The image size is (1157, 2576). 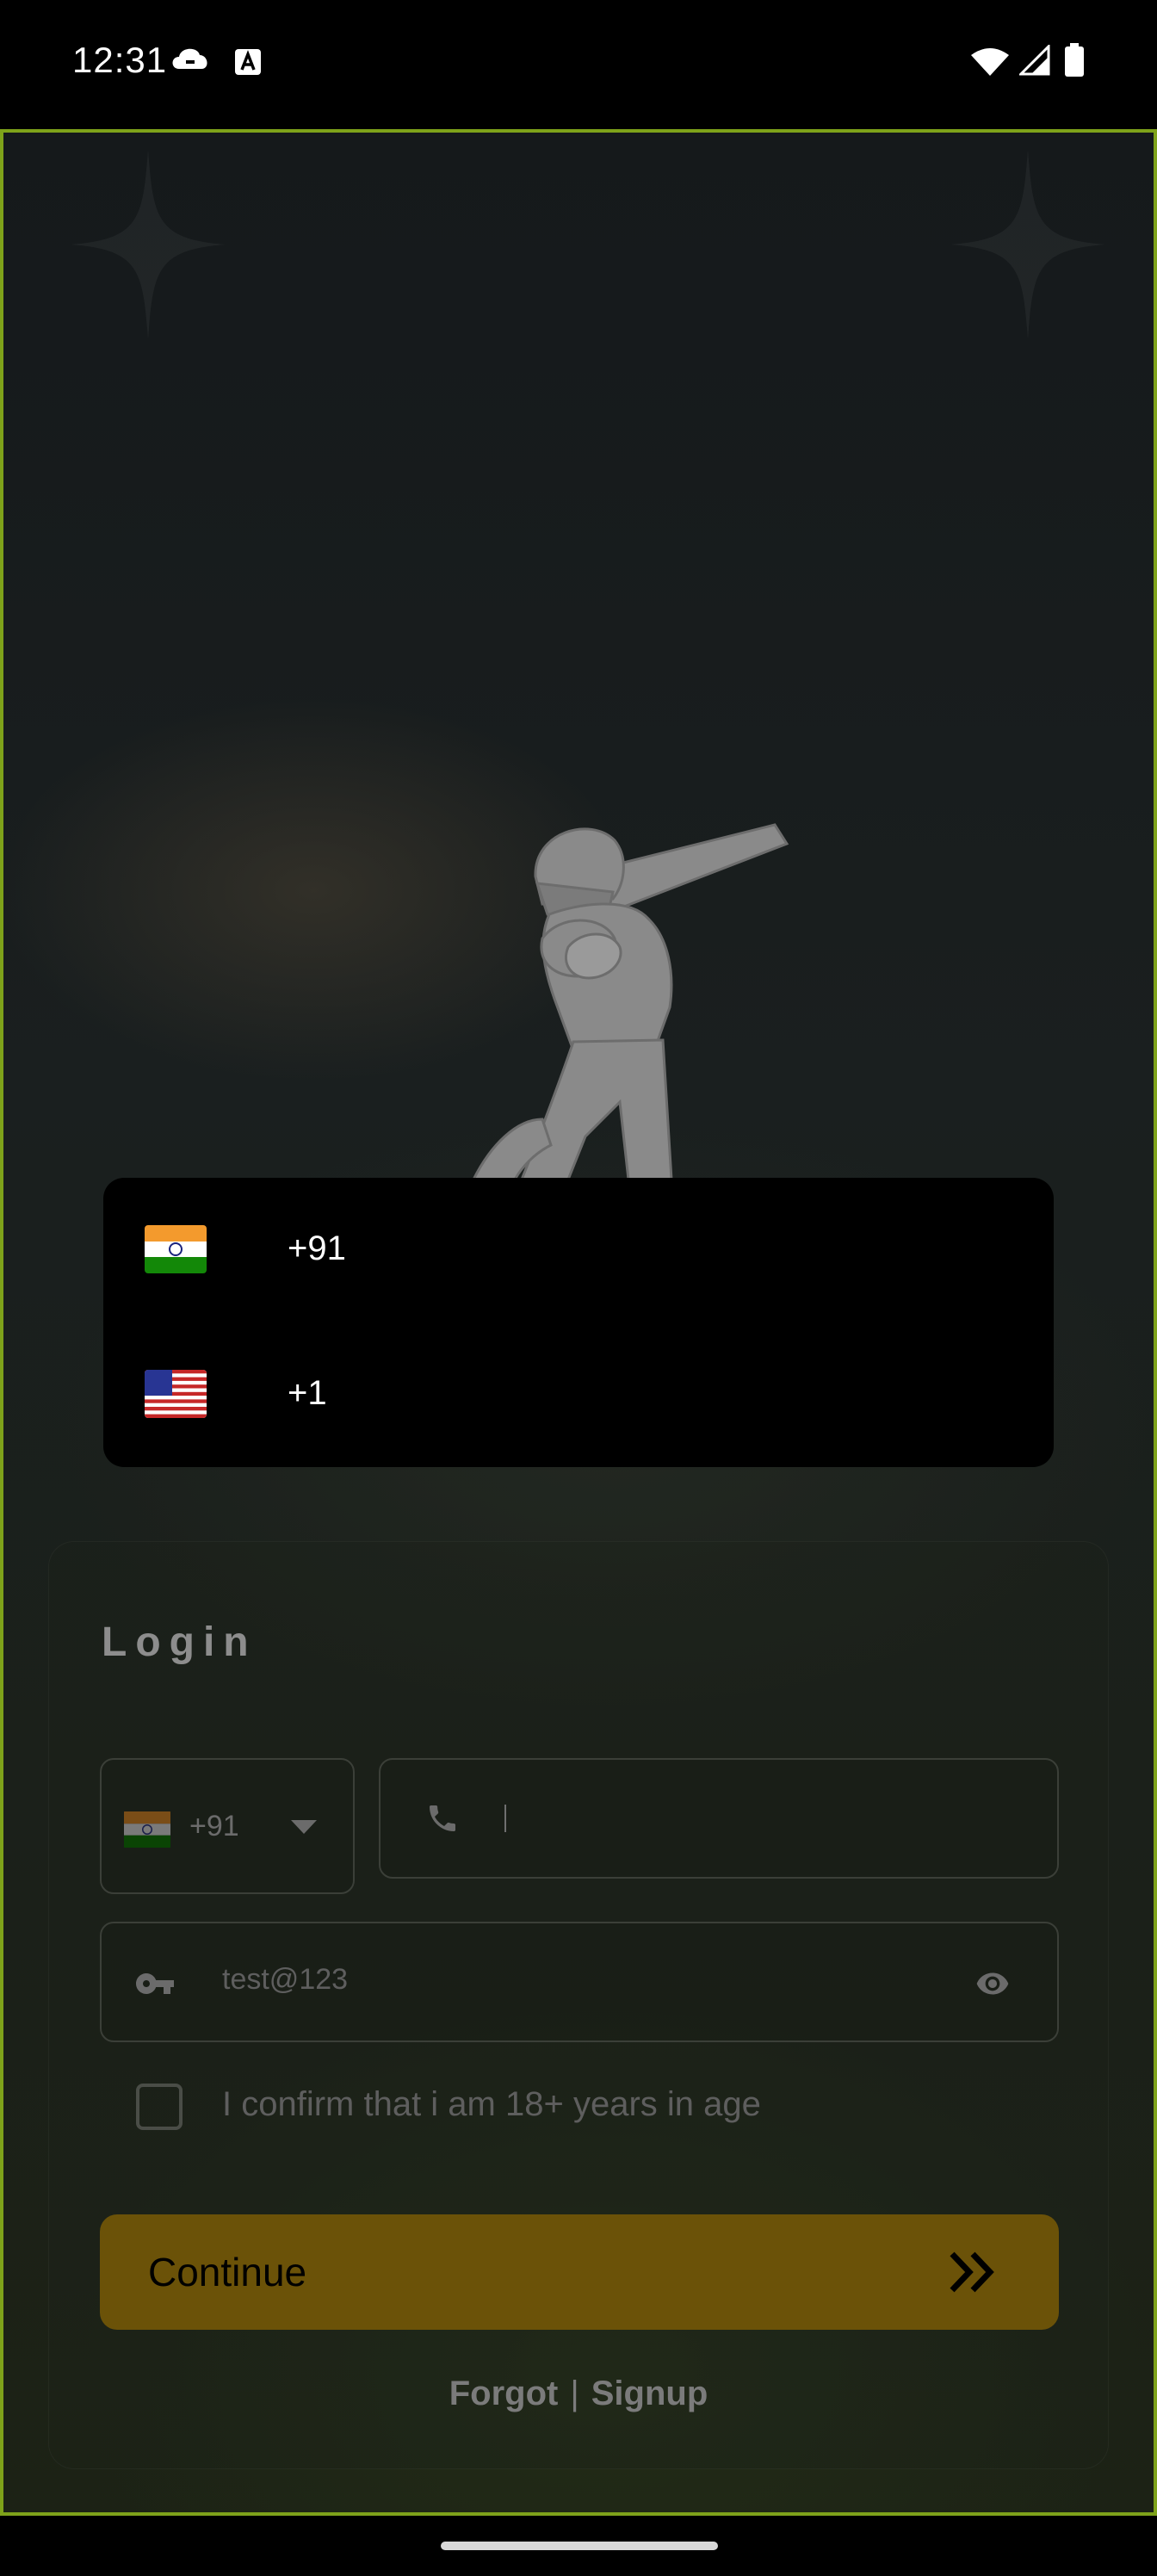 I want to click on age-confirm-label: I confirm that i am 18+ years in age, so click(x=492, y=2104).